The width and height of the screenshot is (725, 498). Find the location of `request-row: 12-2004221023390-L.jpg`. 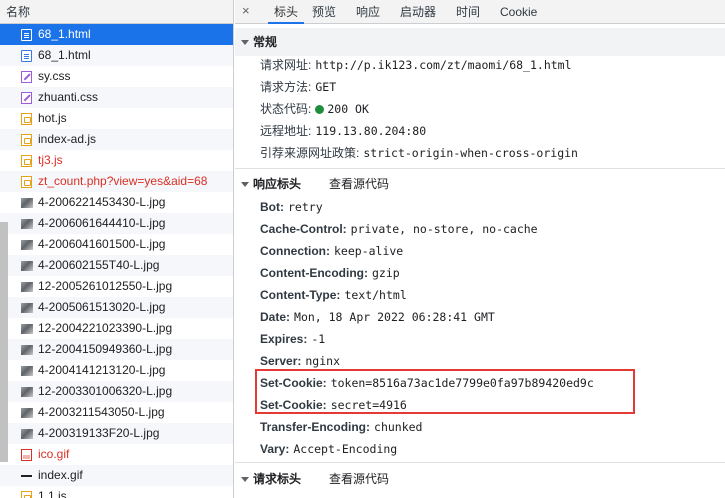

request-row: 12-2004221023390-L.jpg is located at coordinates (116, 328).